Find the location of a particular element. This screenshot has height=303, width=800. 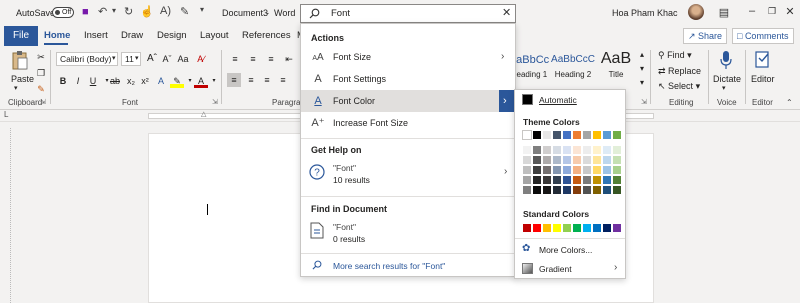

shrink-font-icon: Aˇ is located at coordinates (167, 59).